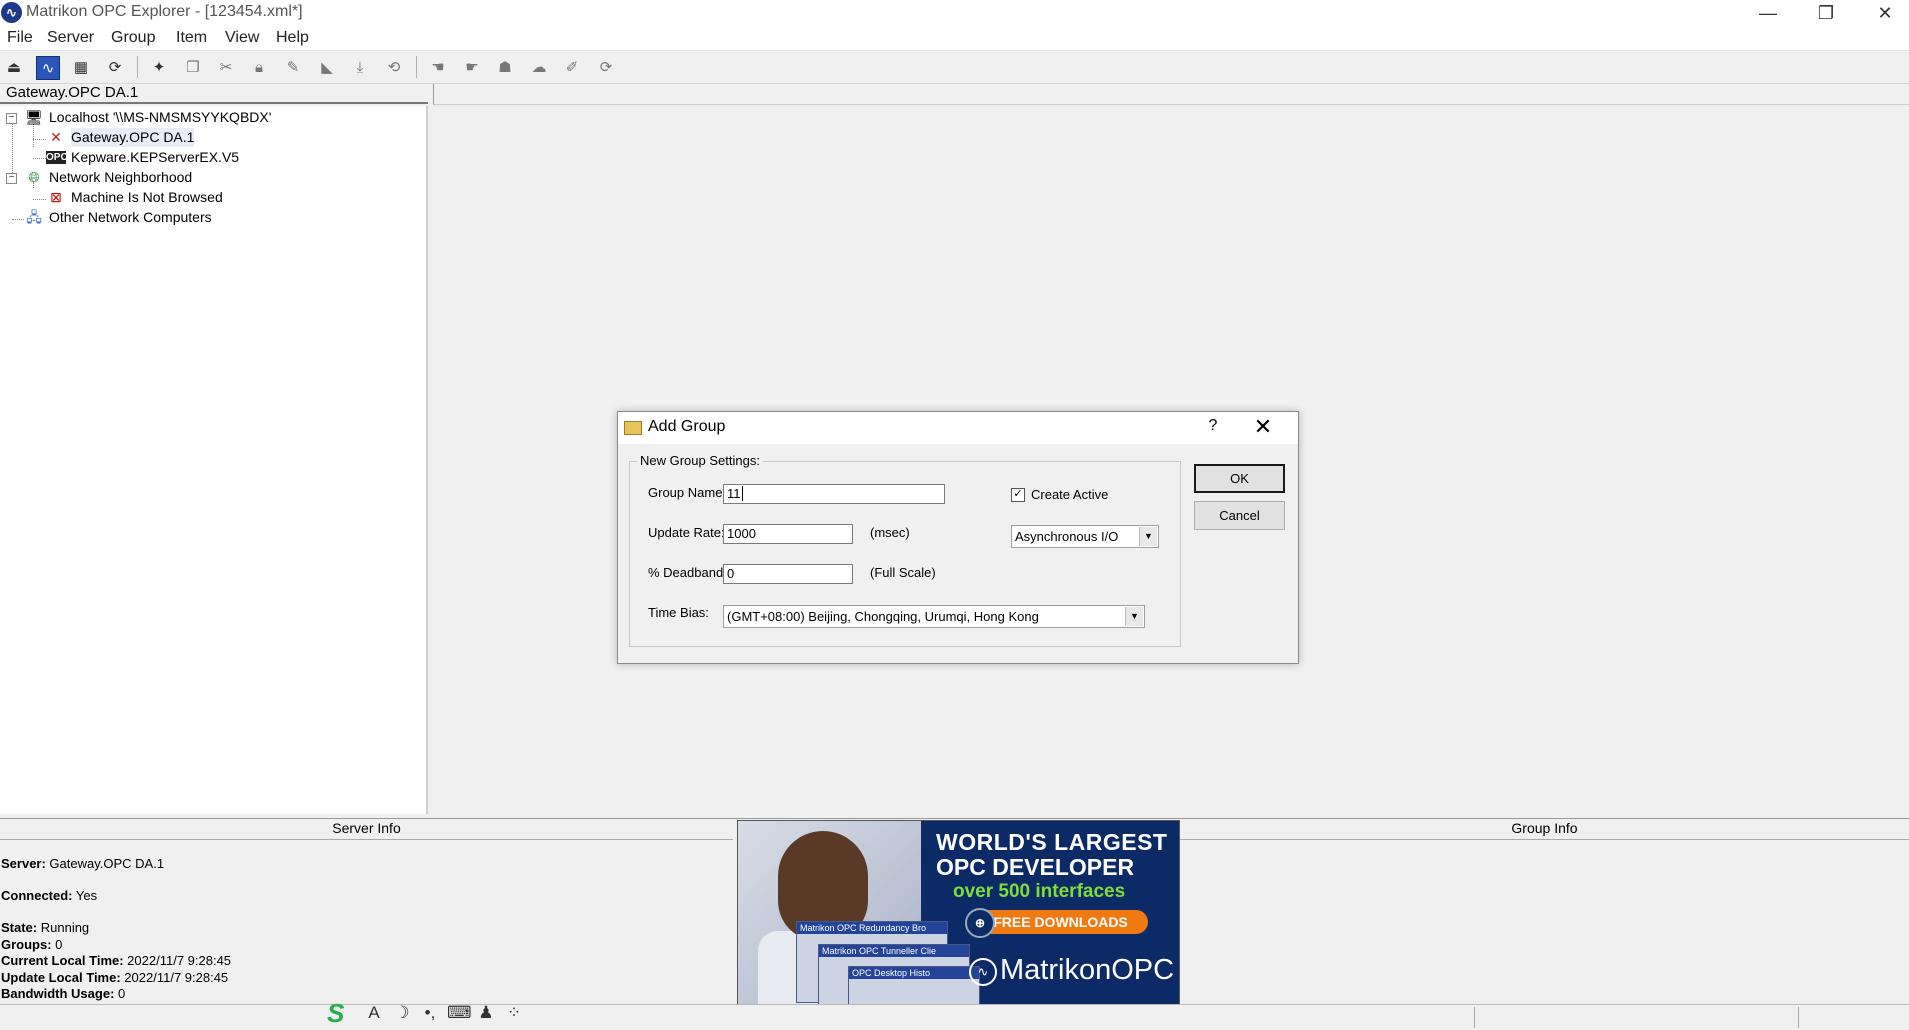 Image resolution: width=1909 pixels, height=1030 pixels. I want to click on refresh-icon: ⟳, so click(115, 67).